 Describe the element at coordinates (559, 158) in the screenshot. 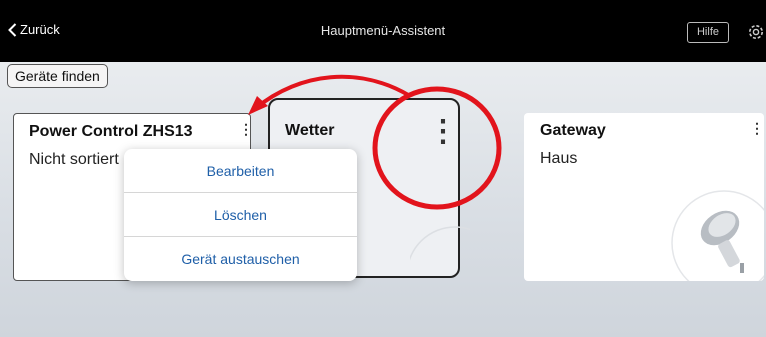

I see `card-subtitle: Haus` at that location.